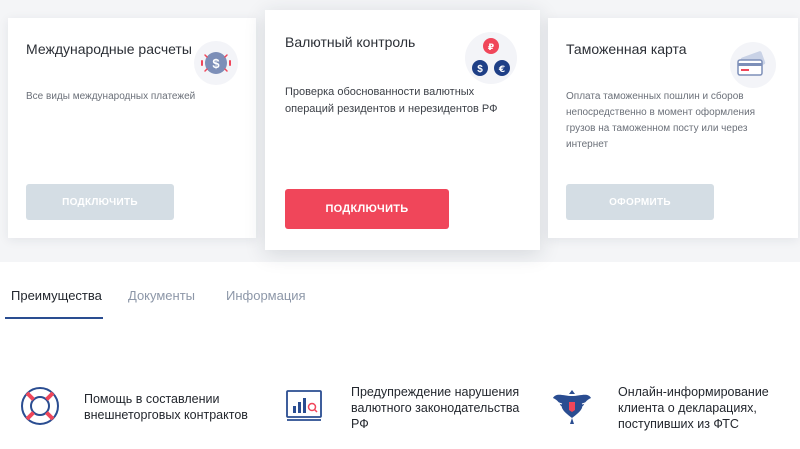 This screenshot has width=800, height=449. What do you see at coordinates (587, 144) in the screenshot?
I see `description-line: интернет` at bounding box center [587, 144].